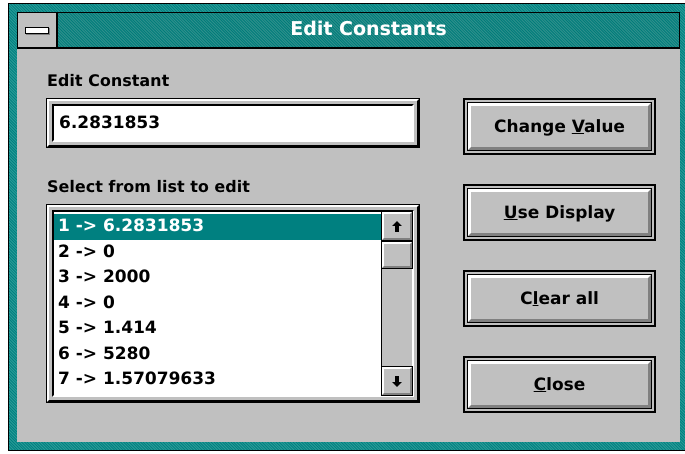 The width and height of the screenshot is (685, 454). I want to click on dialog-button: Clear all, so click(559, 298).